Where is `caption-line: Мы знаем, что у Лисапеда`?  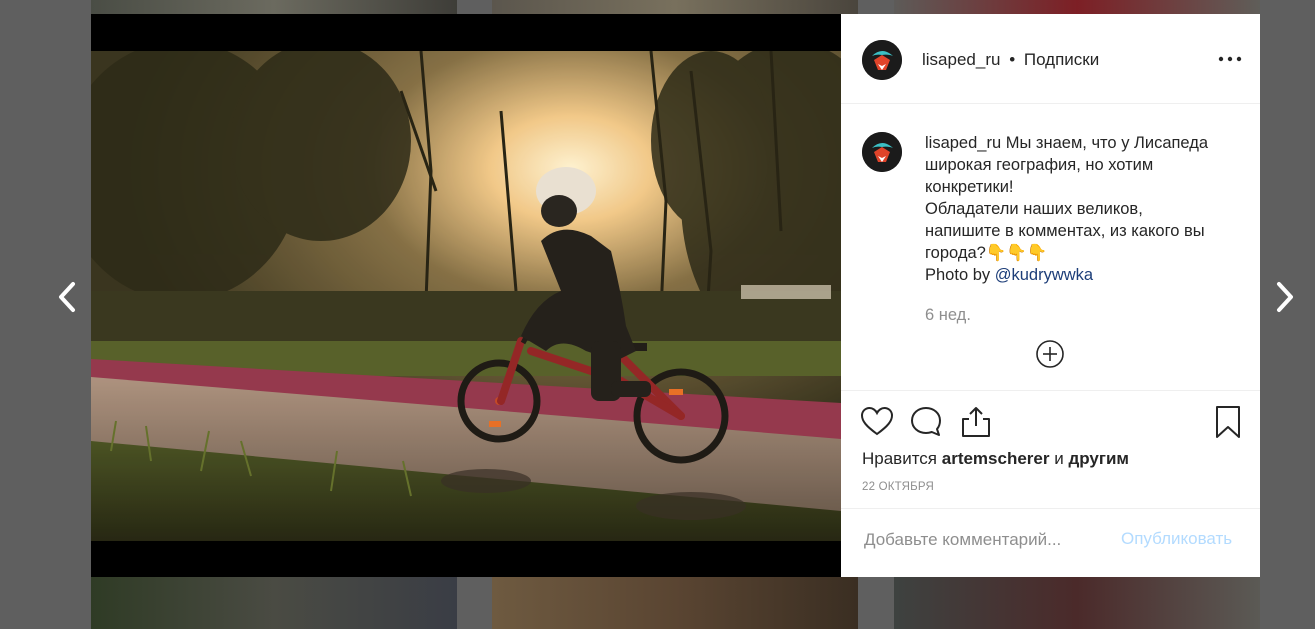 caption-line: Мы знаем, что у Лисапеда is located at coordinates (1107, 143).